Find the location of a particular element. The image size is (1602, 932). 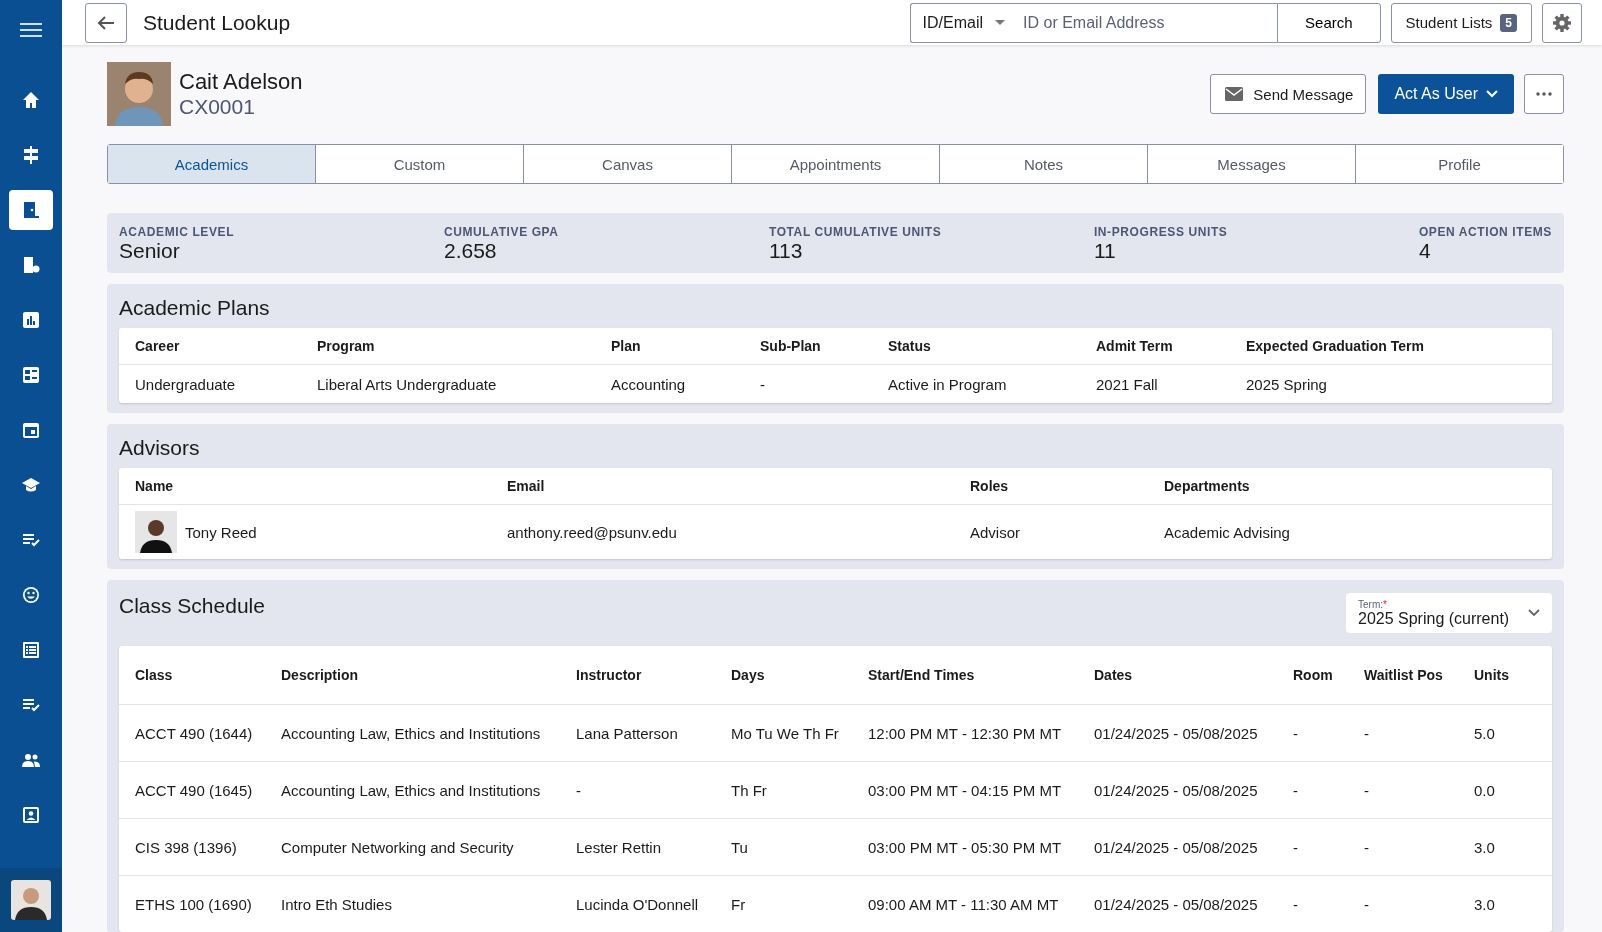

column-header: Plan is located at coordinates (626, 346).